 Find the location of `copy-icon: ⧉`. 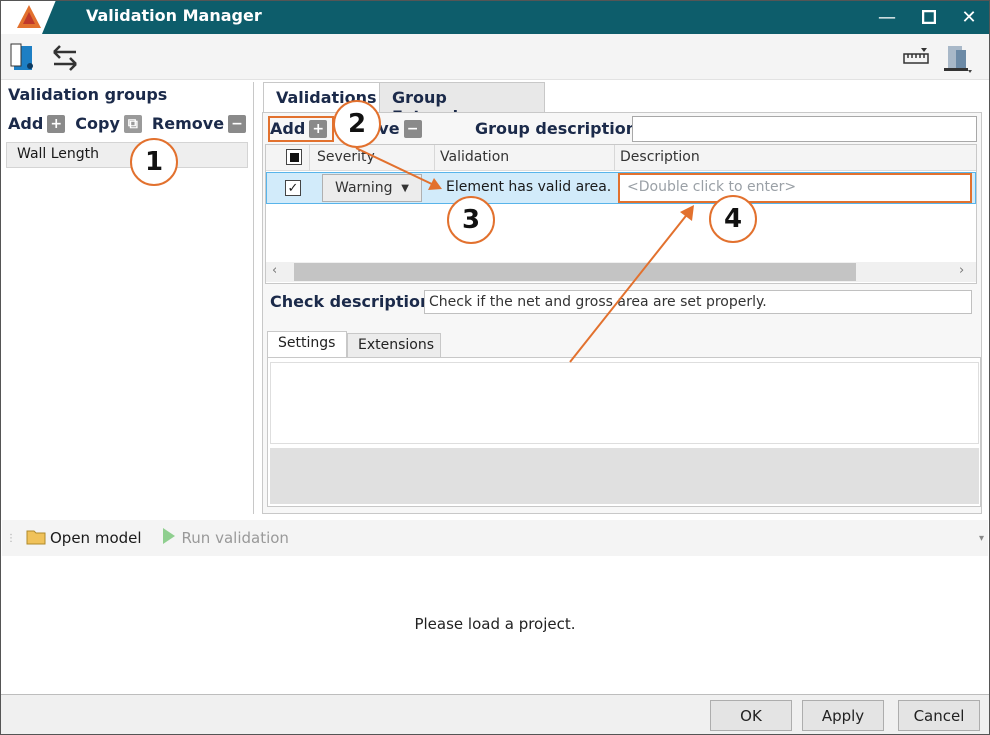

copy-icon: ⧉ is located at coordinates (132, 123).